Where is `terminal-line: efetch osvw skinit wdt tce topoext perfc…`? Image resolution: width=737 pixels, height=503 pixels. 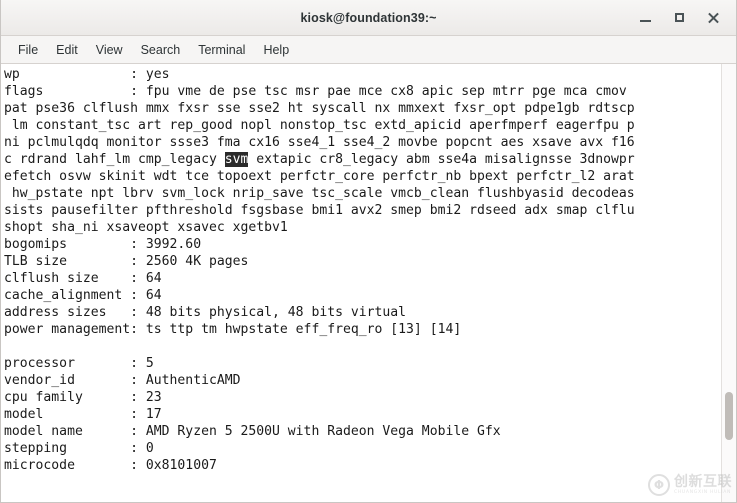
terminal-line: efetch osvw skinit wdt tce topoext perfc… is located at coordinates (319, 176).